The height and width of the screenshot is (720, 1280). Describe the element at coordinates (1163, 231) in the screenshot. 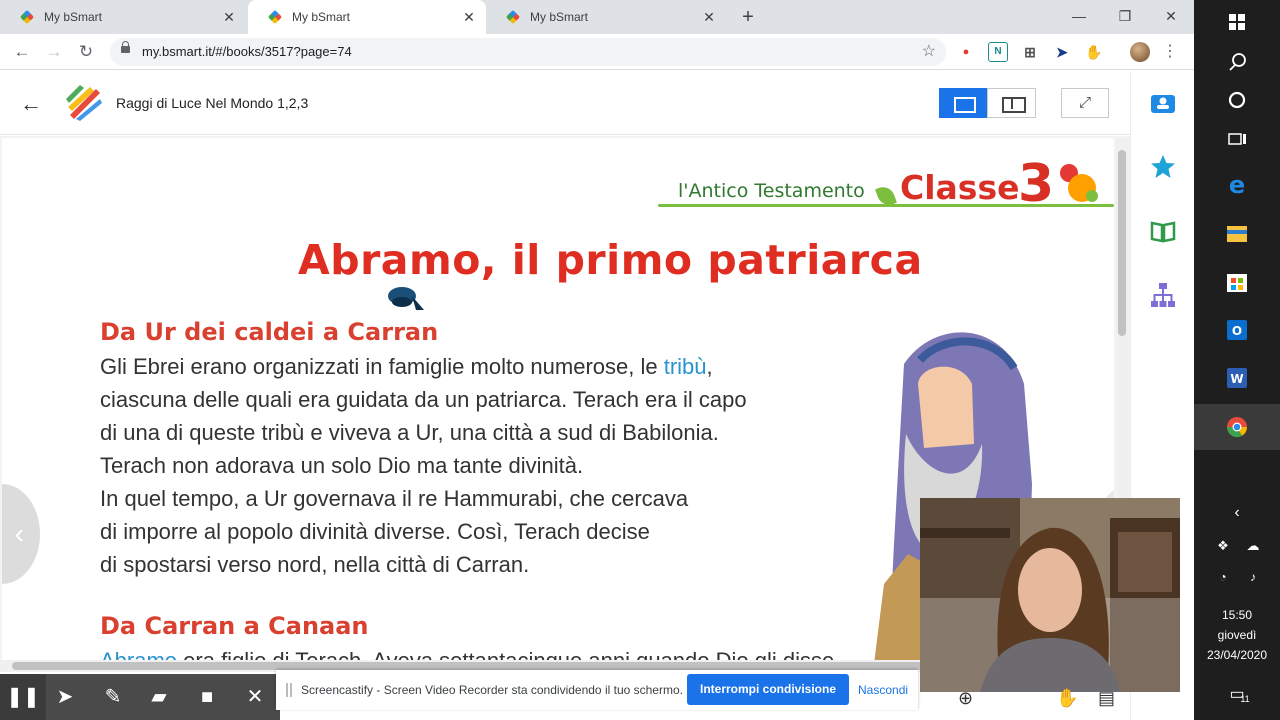

I see `book-icon` at that location.